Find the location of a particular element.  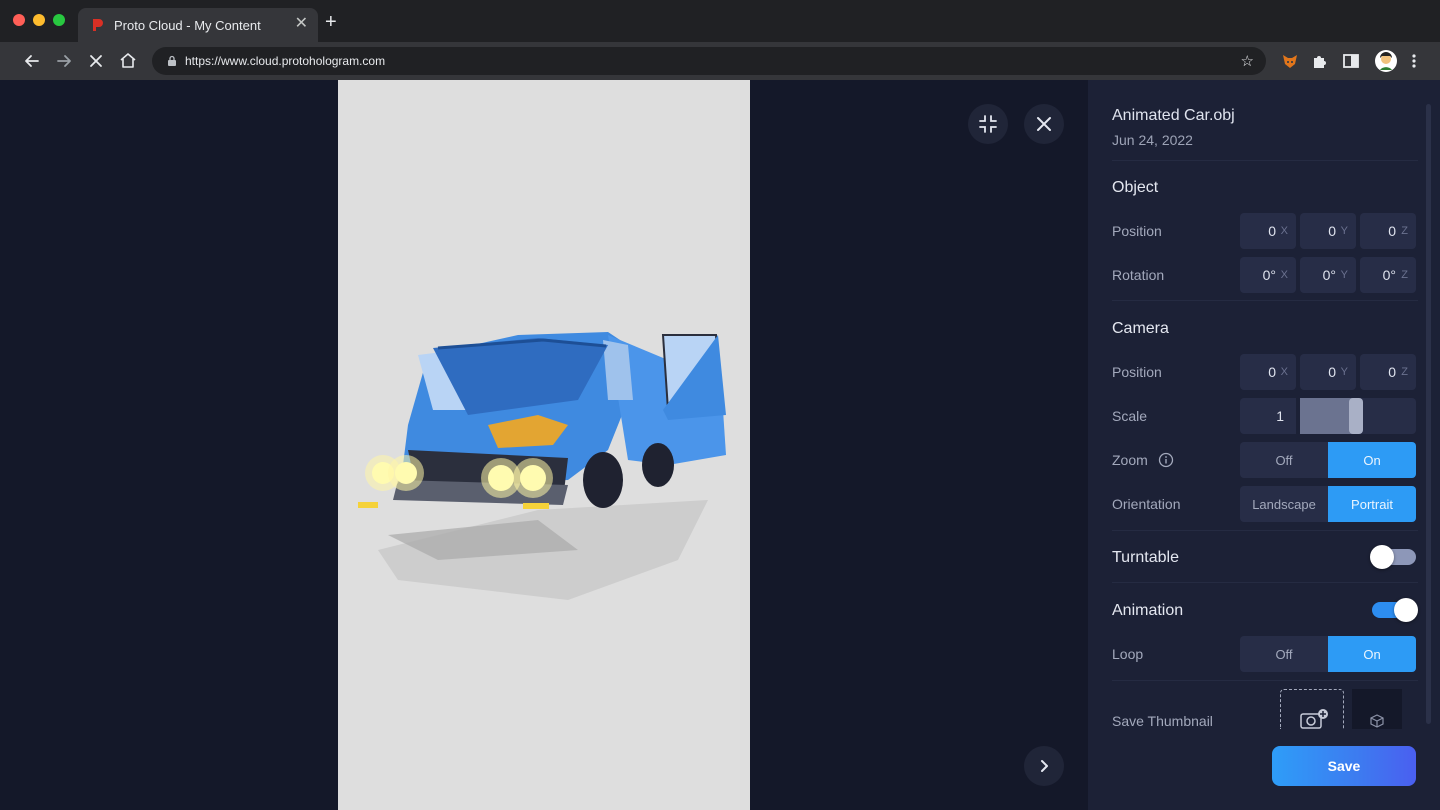

object-rotation-label: Rotation is located at coordinates (1138, 275).